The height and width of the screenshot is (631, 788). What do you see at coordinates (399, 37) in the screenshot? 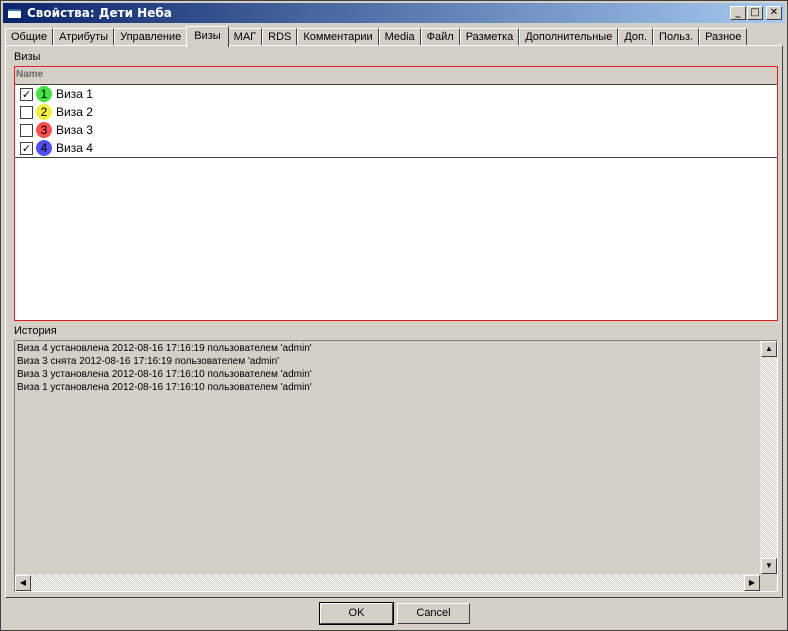
I see `tab-7: Media` at bounding box center [399, 37].